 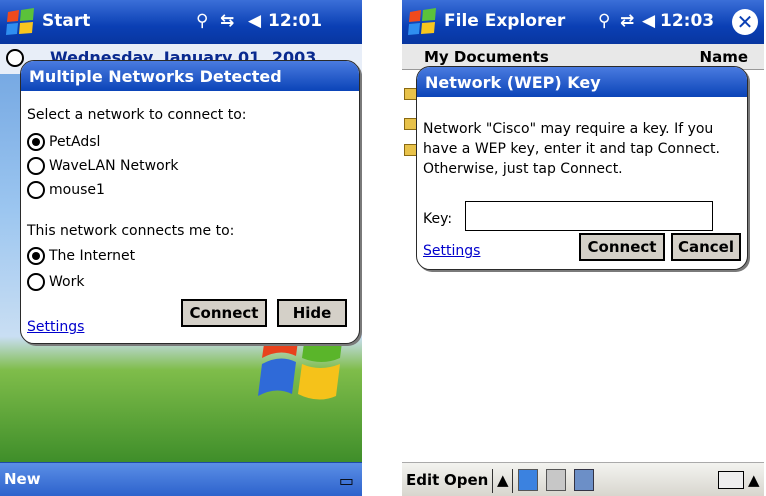 I want to click on network-option-petadsl: PetAdsl, so click(x=63, y=142).